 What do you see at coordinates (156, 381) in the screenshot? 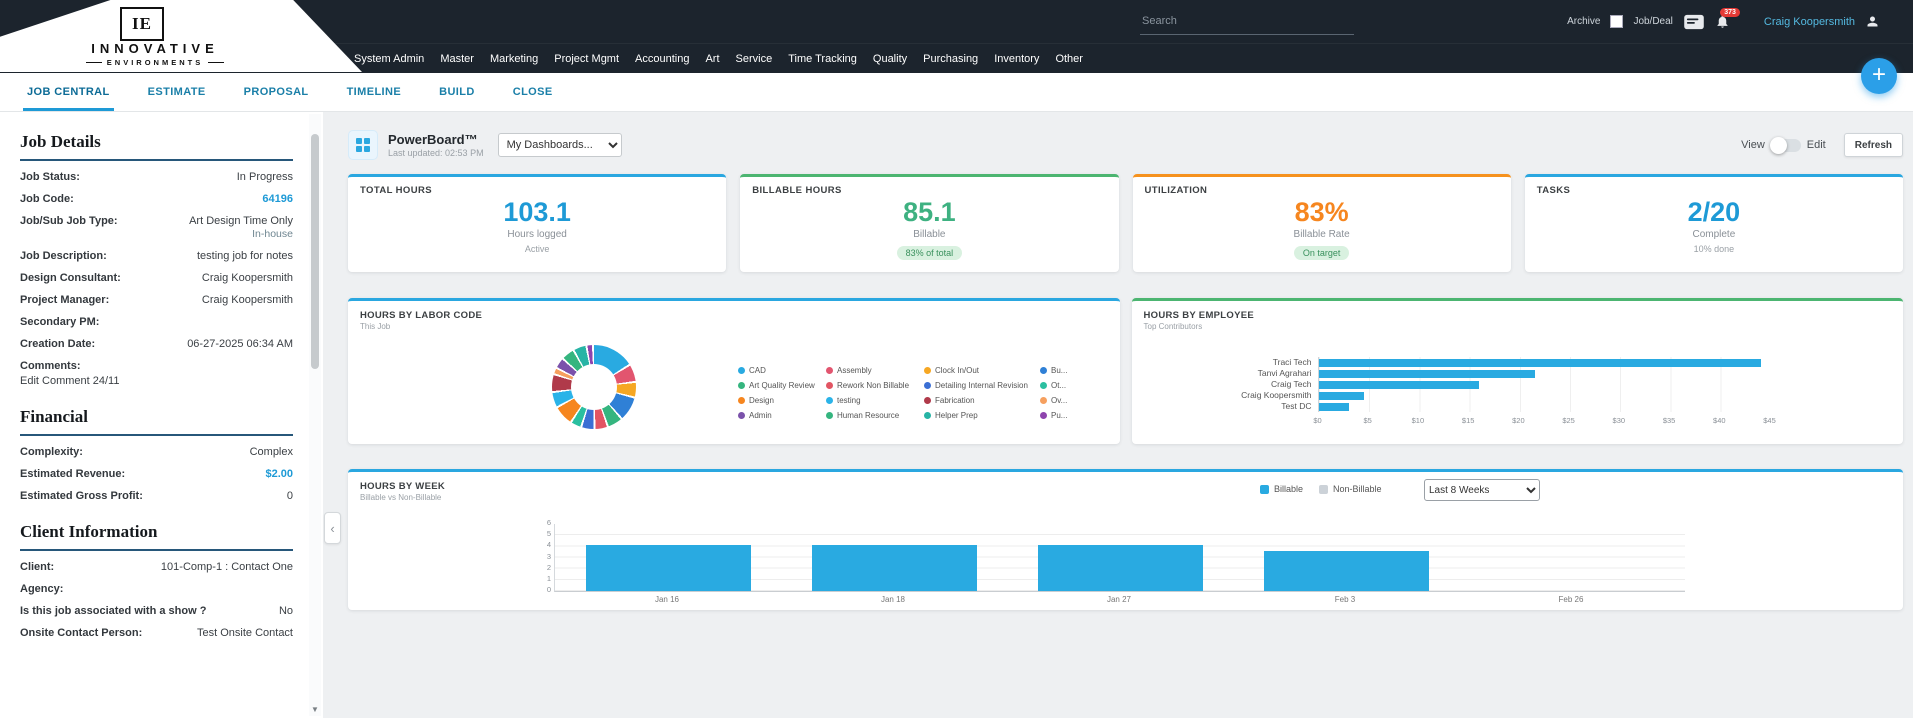
I see `comments-link: Edit Comment 24/11` at bounding box center [156, 381].